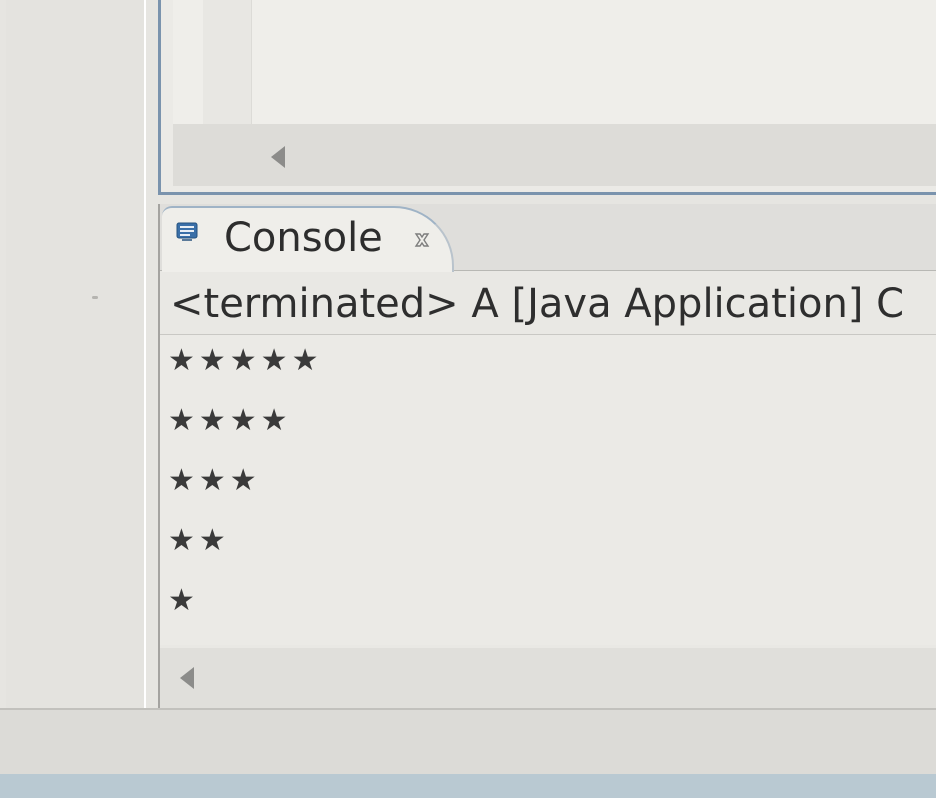  I want to click on editor-content-area, so click(554, 62).